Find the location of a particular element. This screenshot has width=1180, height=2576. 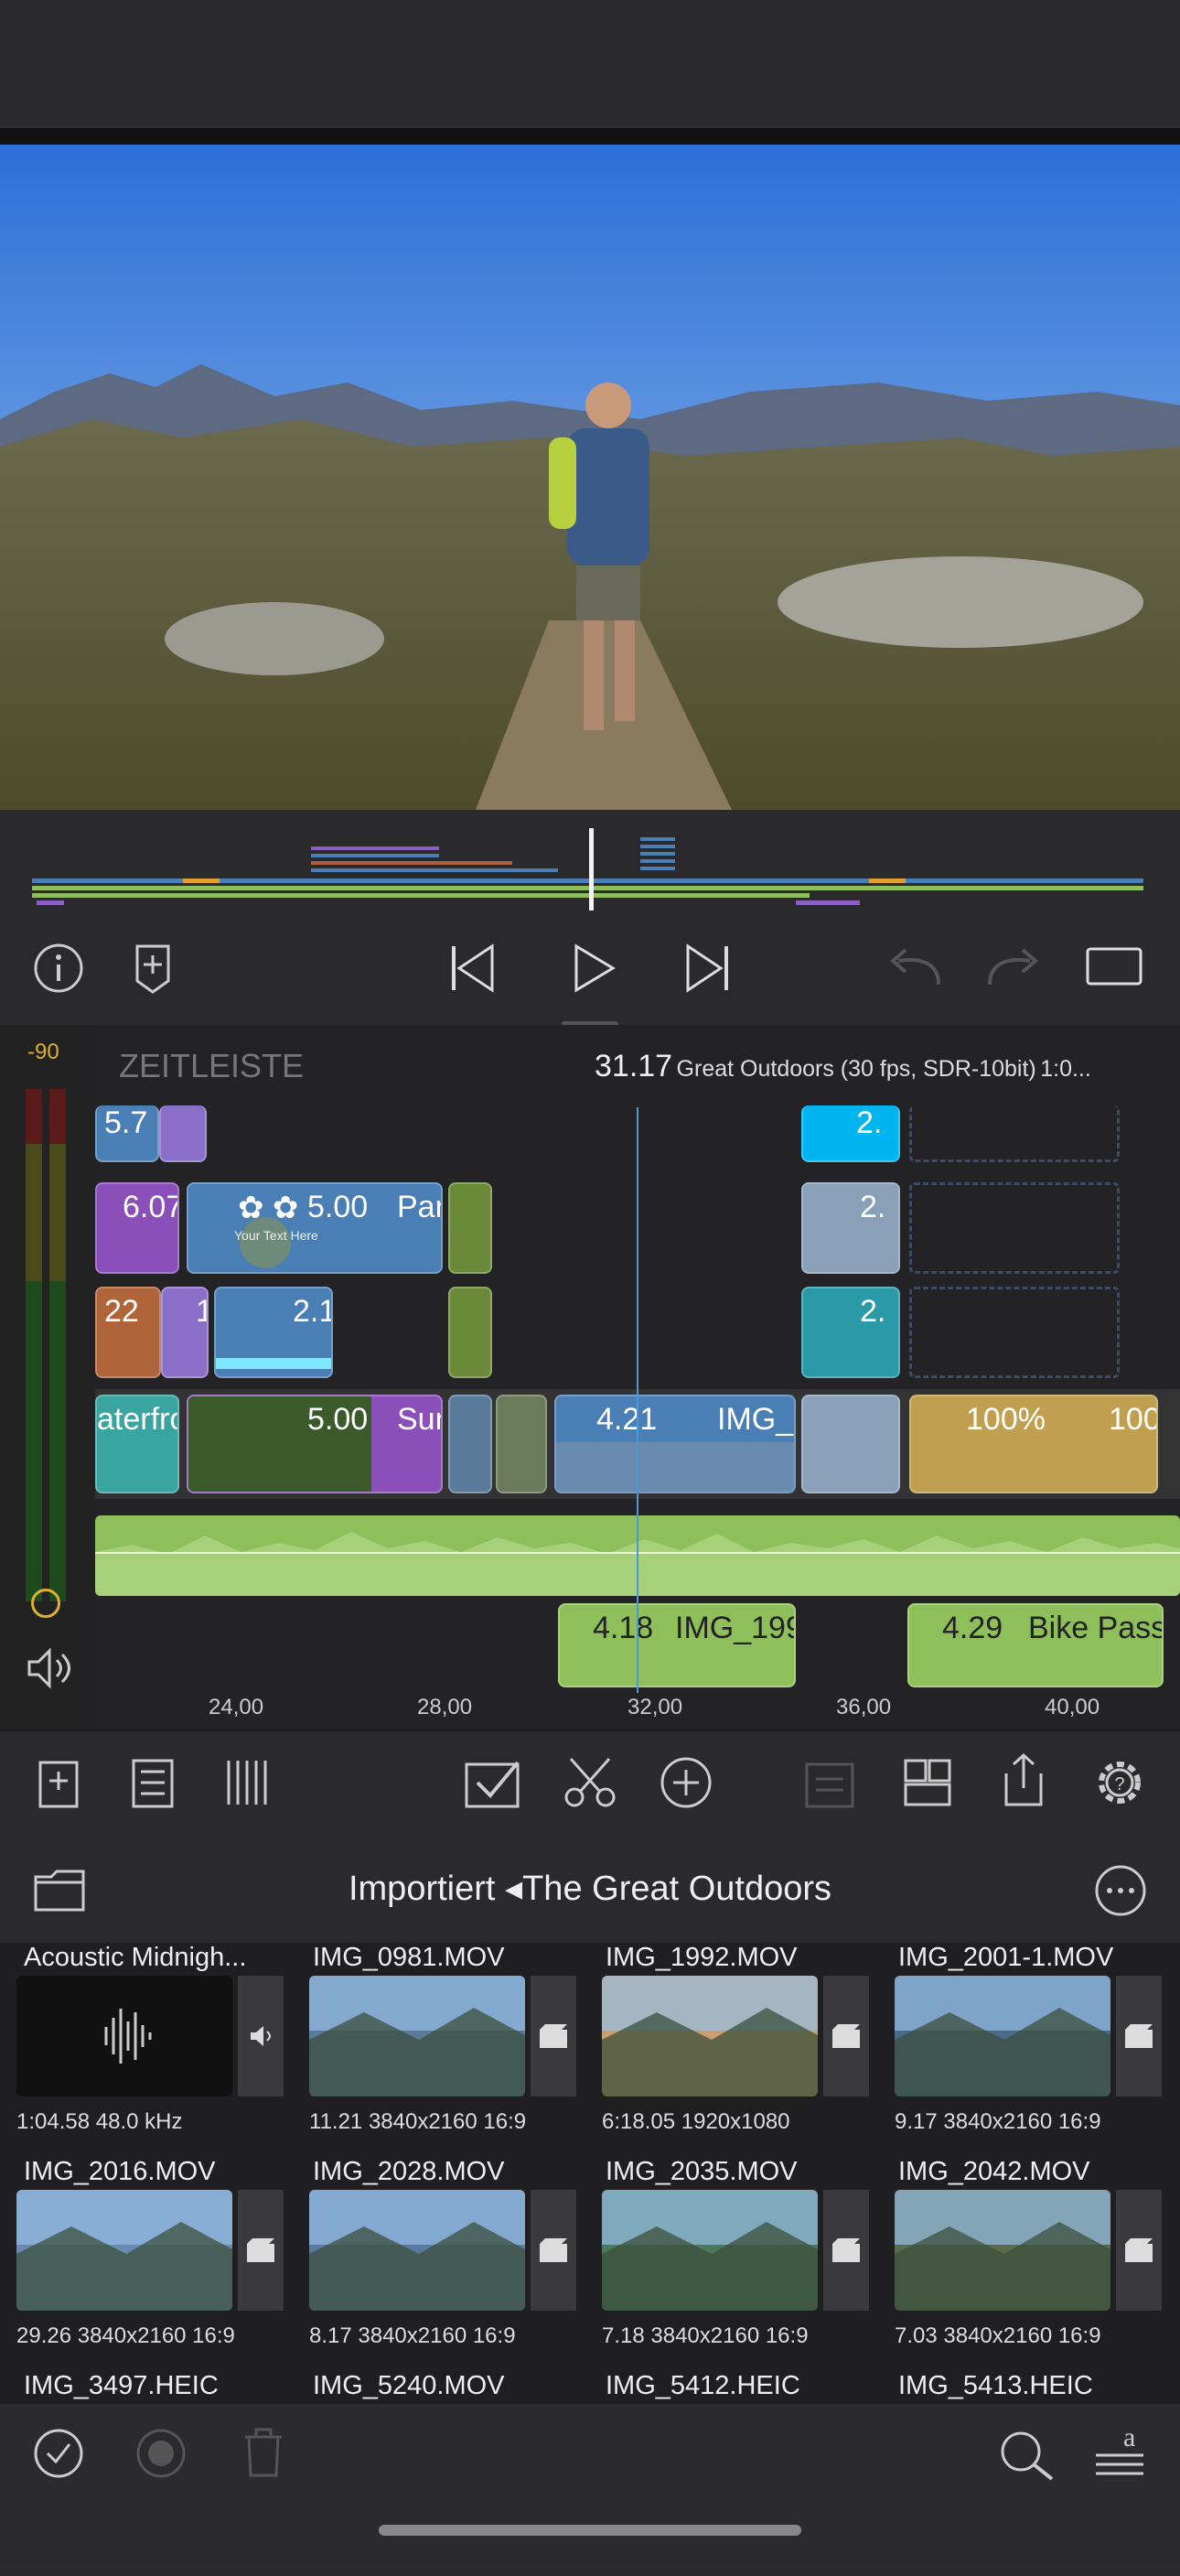

media-item-name: IMG_3497.HEIC is located at coordinates (121, 2385).